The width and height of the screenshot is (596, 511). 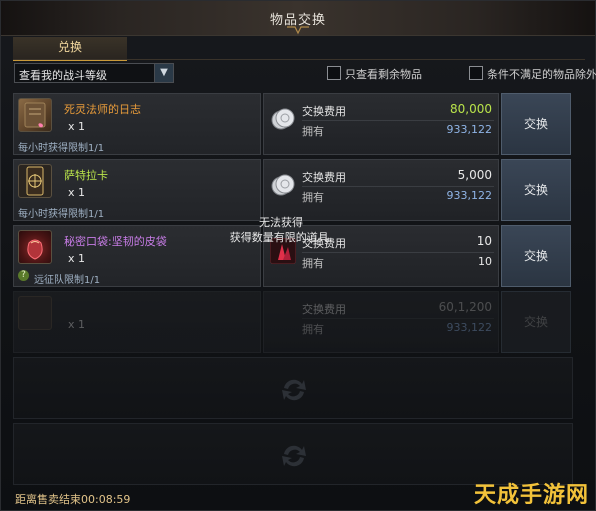 I want to click on cost-cell: 交换费用 5,000 拥有 933,122, so click(x=381, y=190).